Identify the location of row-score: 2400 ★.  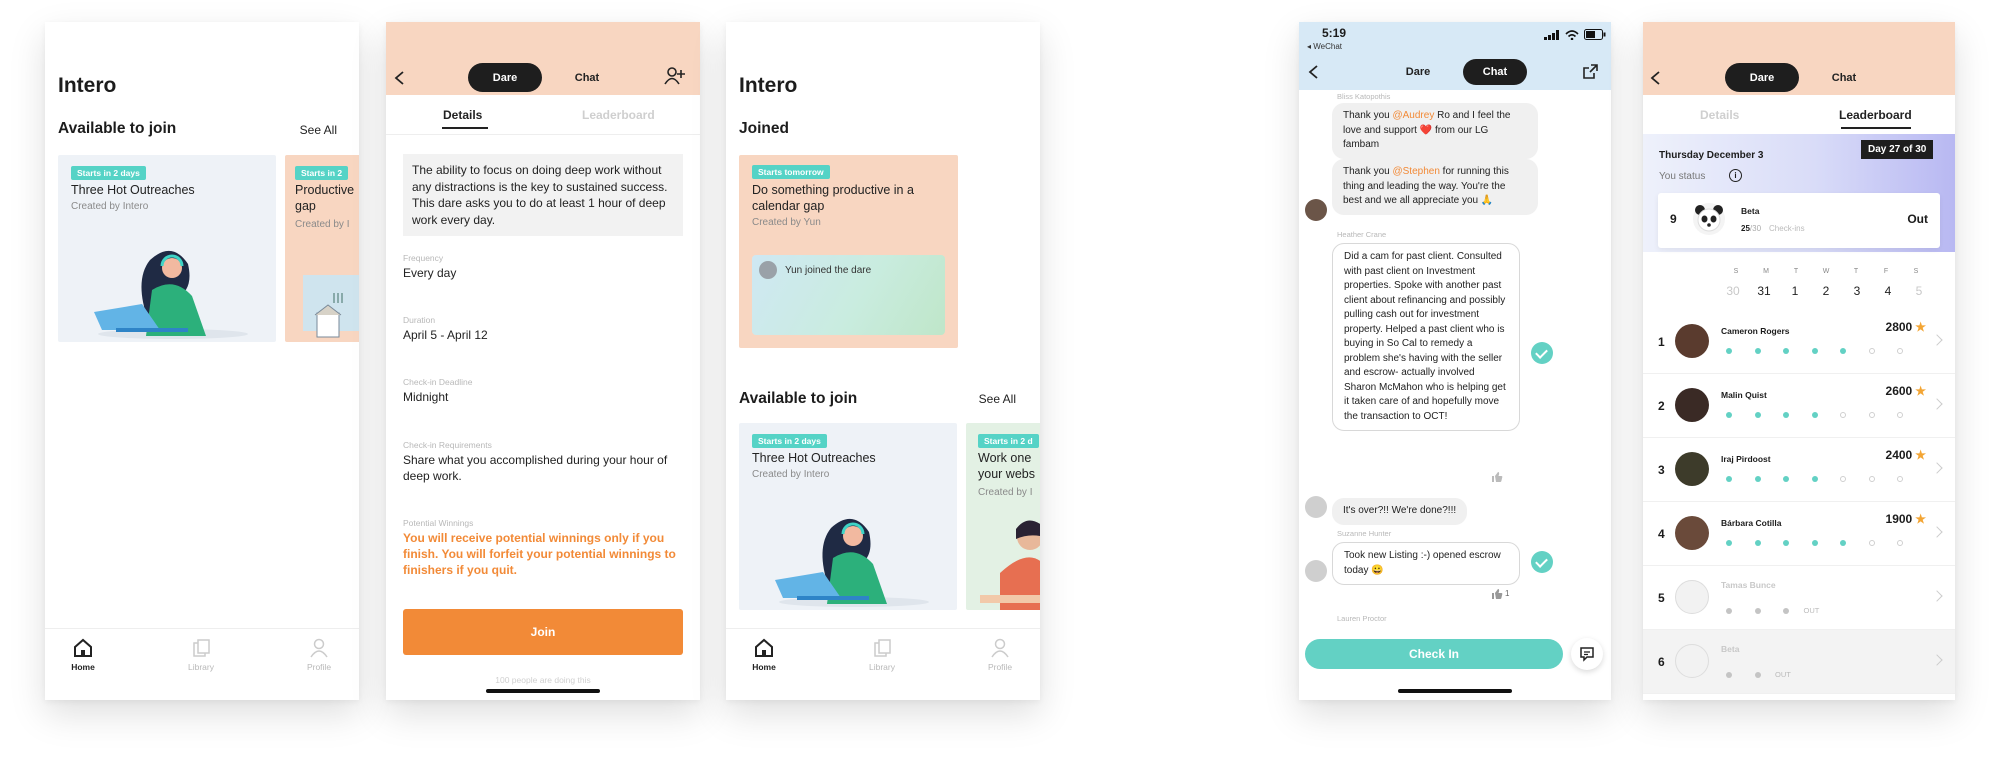
(1906, 455).